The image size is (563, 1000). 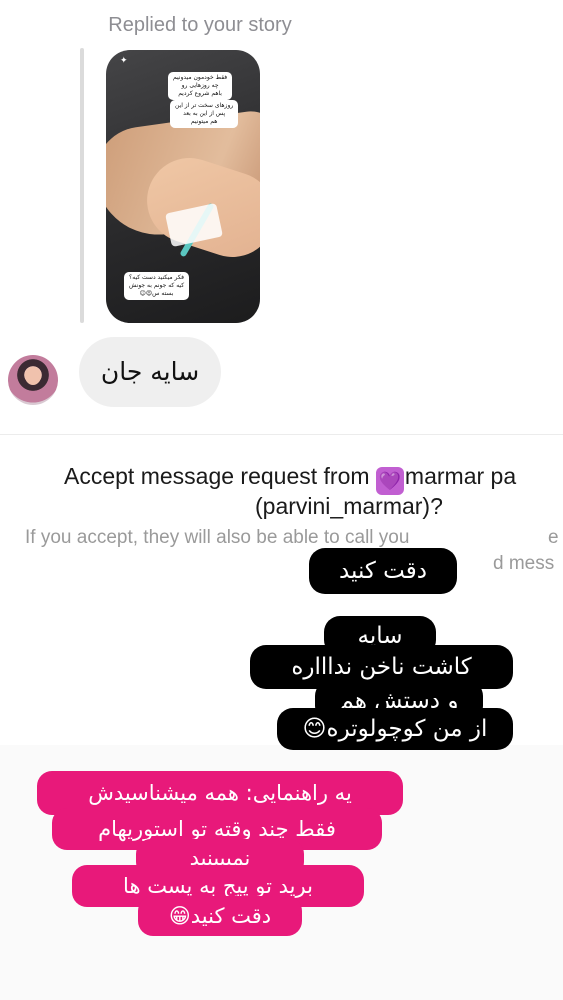 What do you see at coordinates (460, 476) in the screenshot?
I see `request-name: marmar pa` at bounding box center [460, 476].